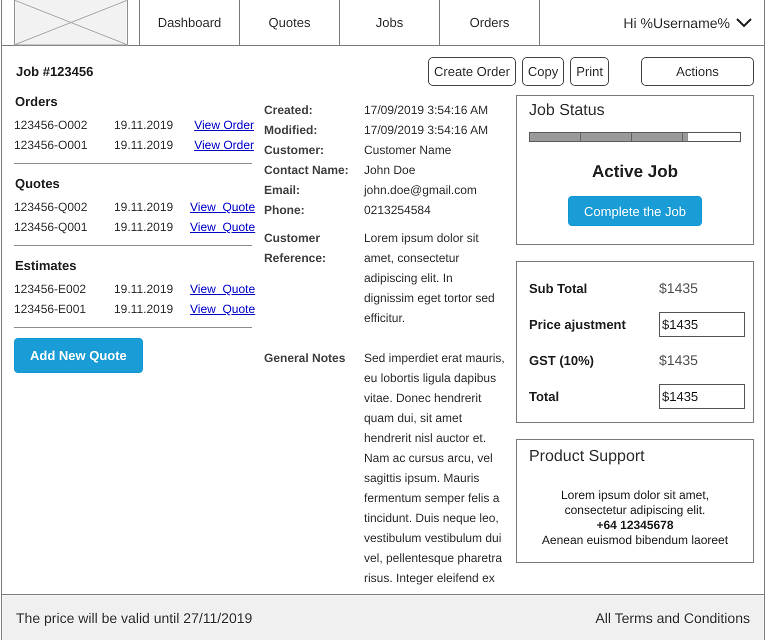 Image resolution: width=768 pixels, height=640 pixels. What do you see at coordinates (390, 170) in the screenshot?
I see `detail-value: John Doe` at bounding box center [390, 170].